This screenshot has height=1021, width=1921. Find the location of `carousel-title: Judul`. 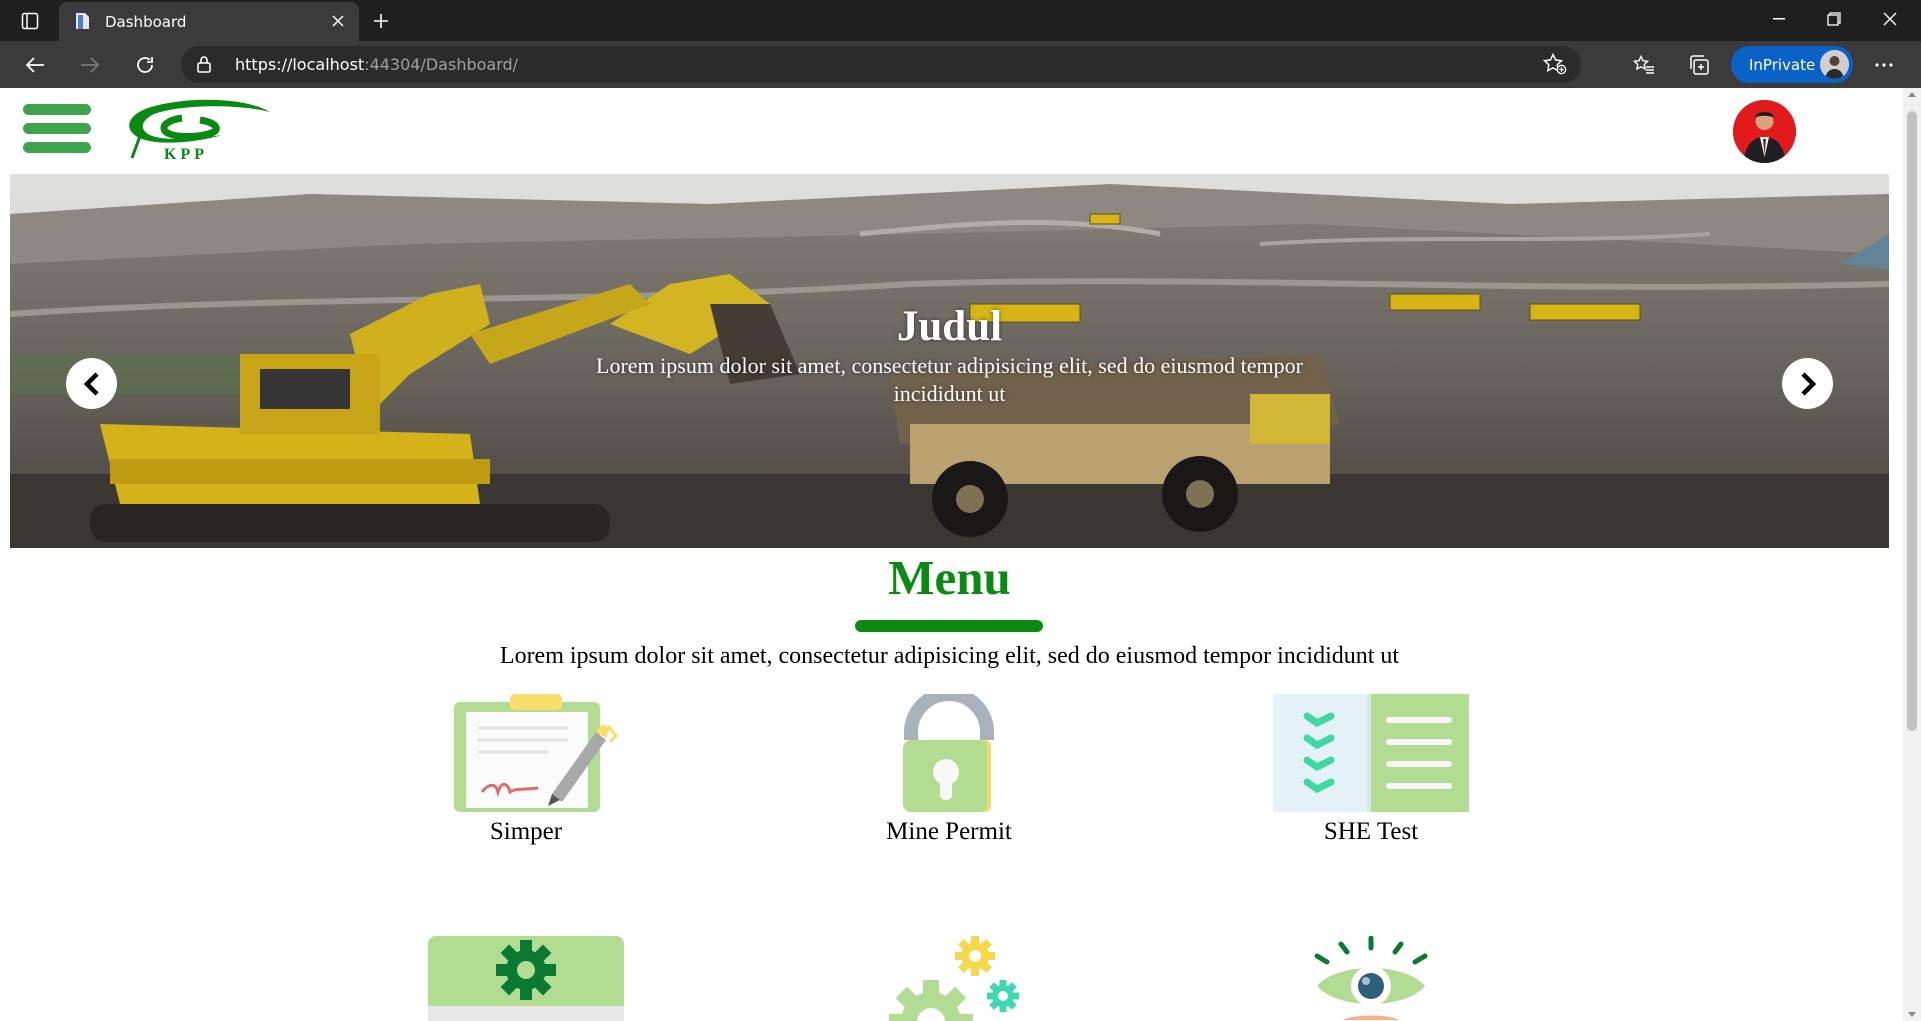

carousel-title: Judul is located at coordinates (949, 326).